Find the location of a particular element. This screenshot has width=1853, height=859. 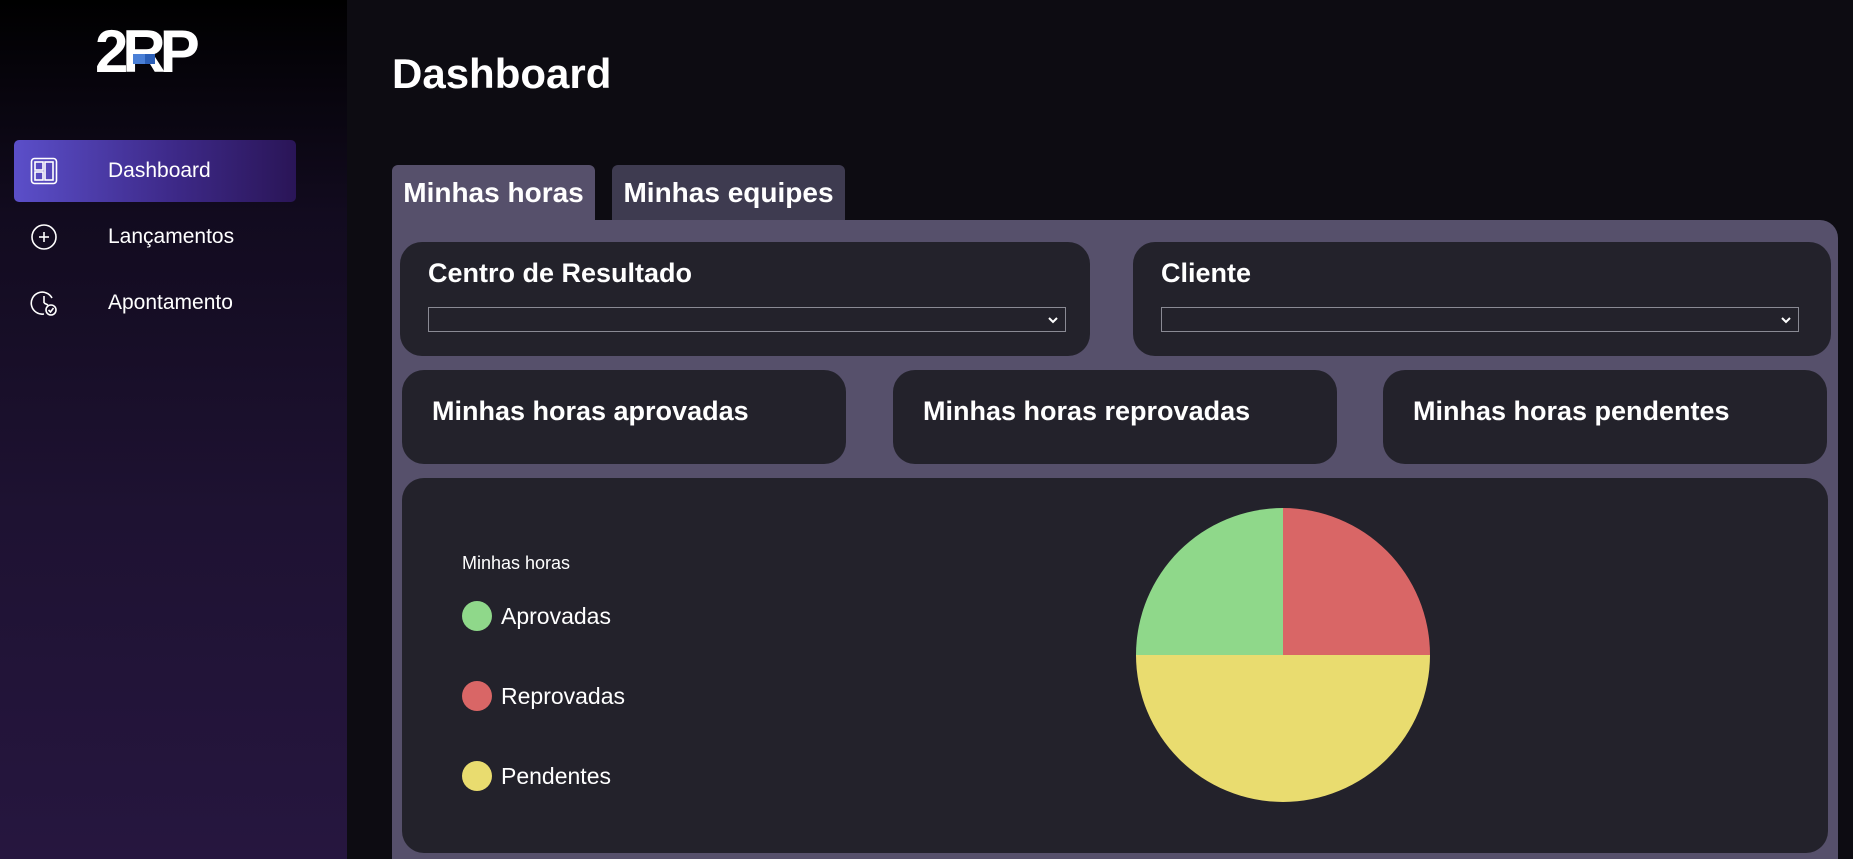

pie-slice-pendentes is located at coordinates (1283, 728).